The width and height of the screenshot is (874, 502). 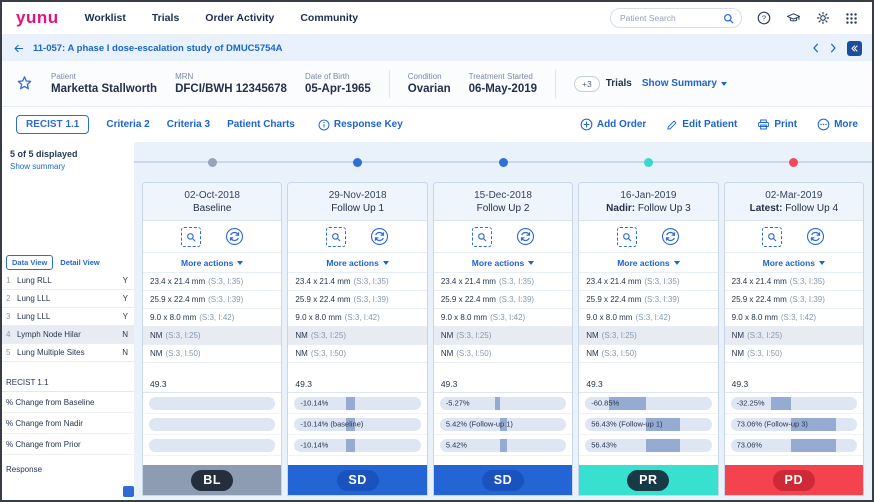 I want to click on trials-count-badge: +3, so click(x=587, y=83).